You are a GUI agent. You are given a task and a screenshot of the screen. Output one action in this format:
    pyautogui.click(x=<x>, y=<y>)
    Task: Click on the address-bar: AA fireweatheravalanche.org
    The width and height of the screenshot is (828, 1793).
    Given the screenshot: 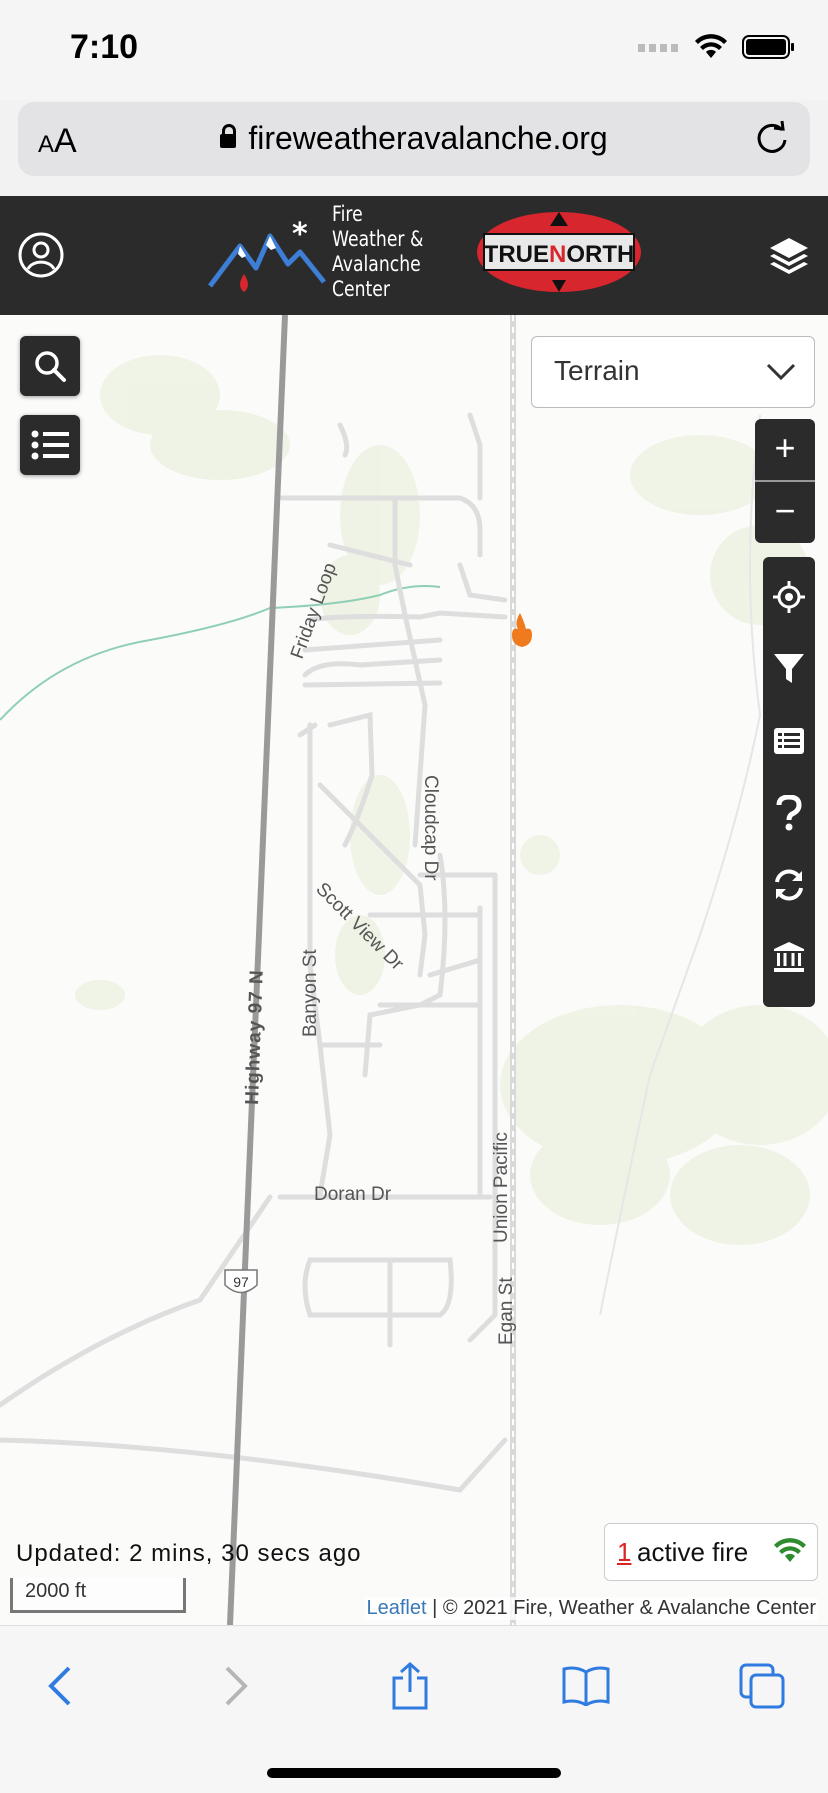 What is the action you would take?
    pyautogui.click(x=414, y=139)
    